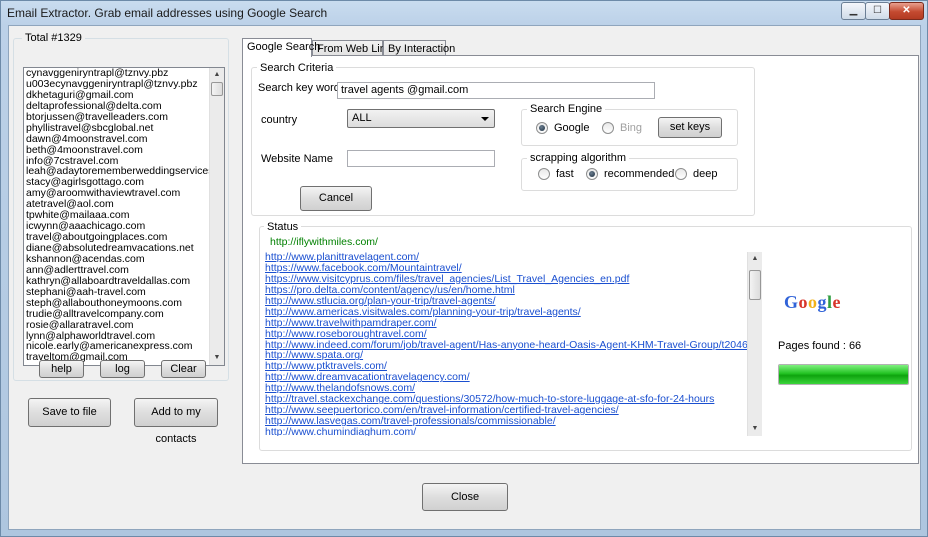 The image size is (928, 537). I want to click on minimize-button: ▁, so click(853, 11).